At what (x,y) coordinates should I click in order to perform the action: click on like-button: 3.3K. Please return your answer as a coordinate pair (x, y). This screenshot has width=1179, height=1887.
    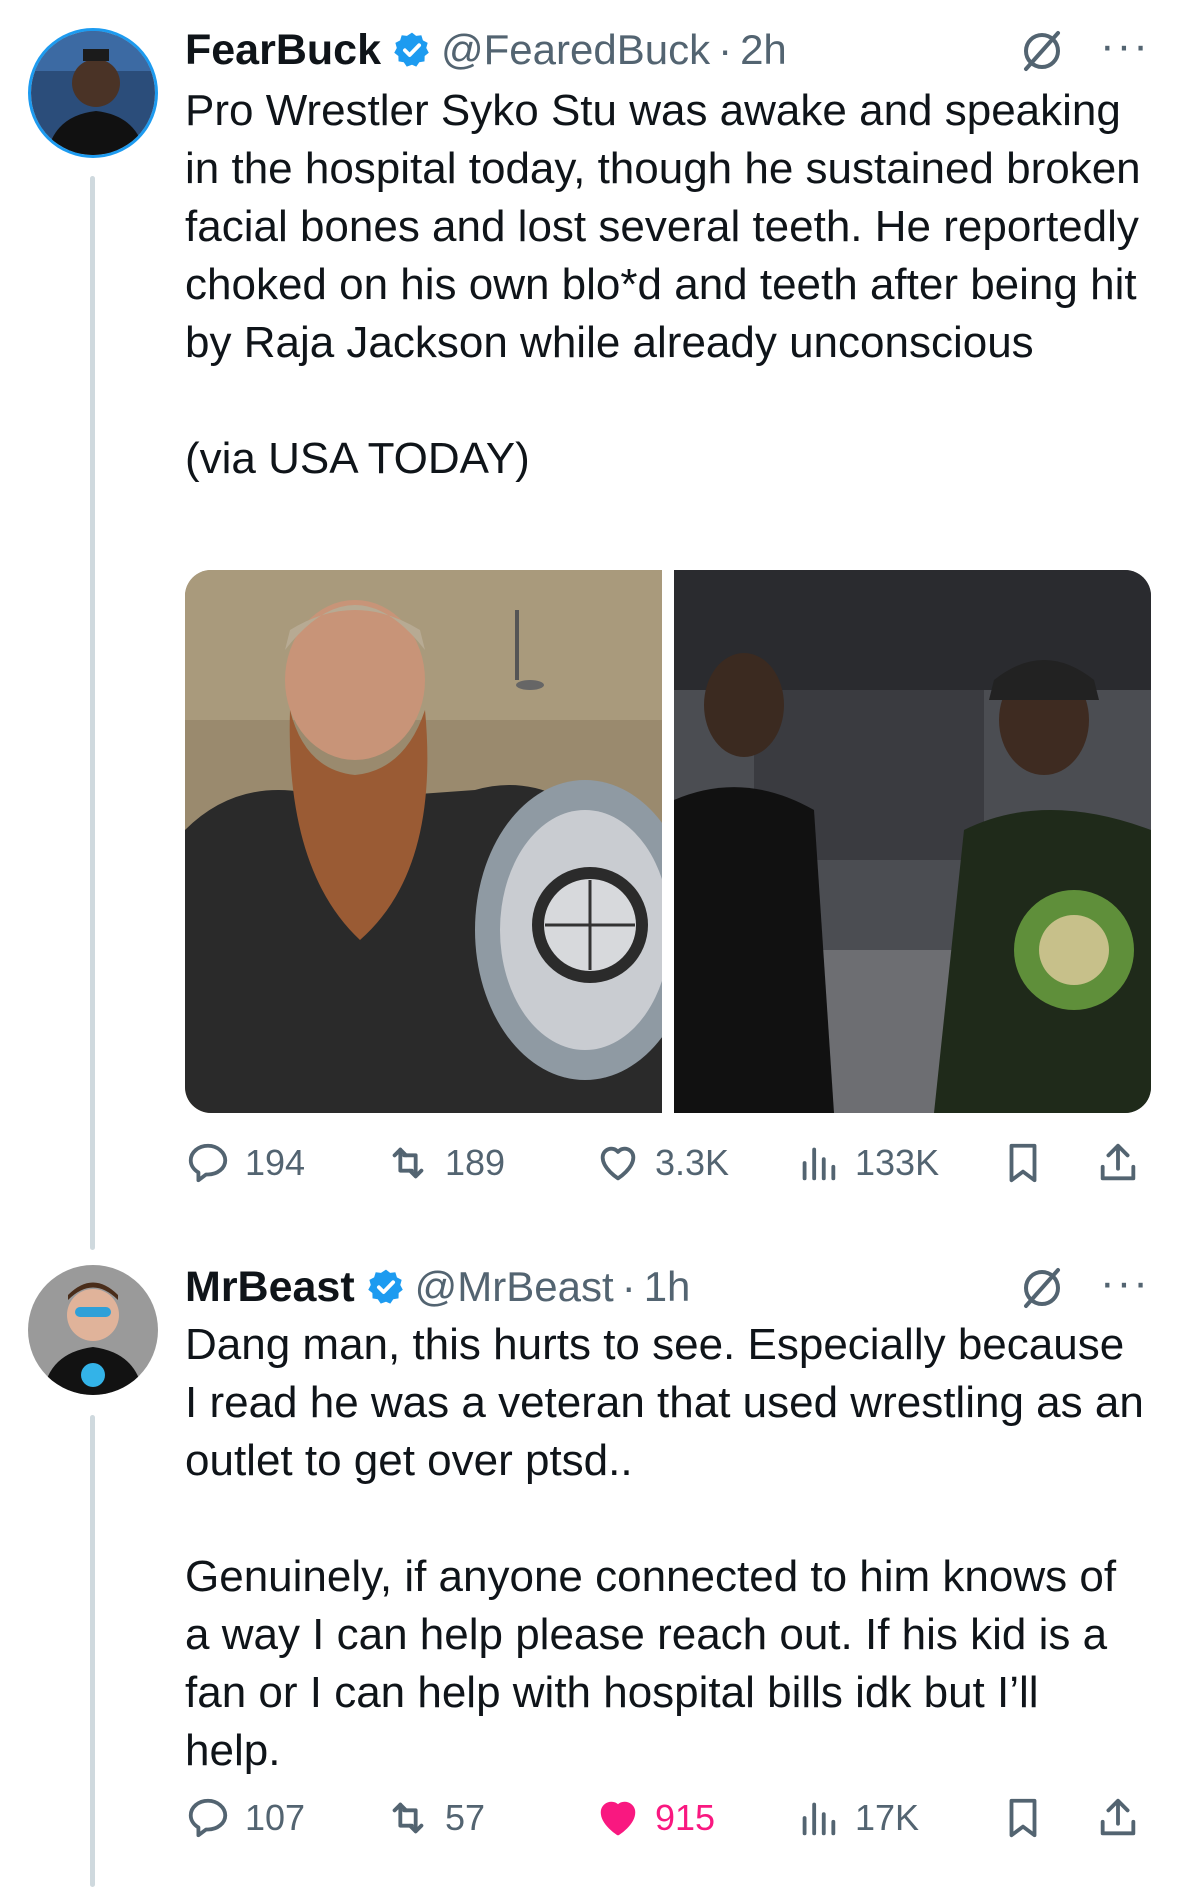
    Looking at the image, I should click on (662, 1163).